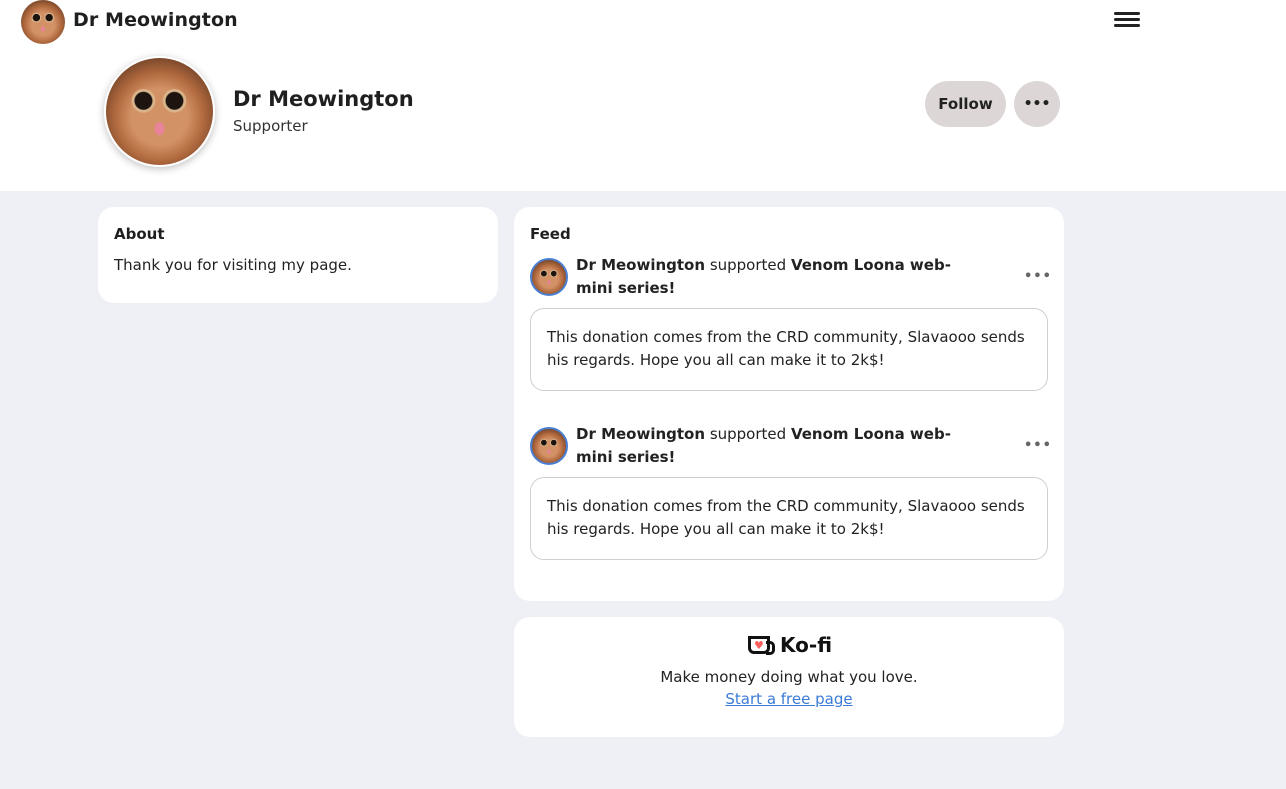  What do you see at coordinates (761, 645) in the screenshot?
I see `kofi-cup-icon: ♥` at bounding box center [761, 645].